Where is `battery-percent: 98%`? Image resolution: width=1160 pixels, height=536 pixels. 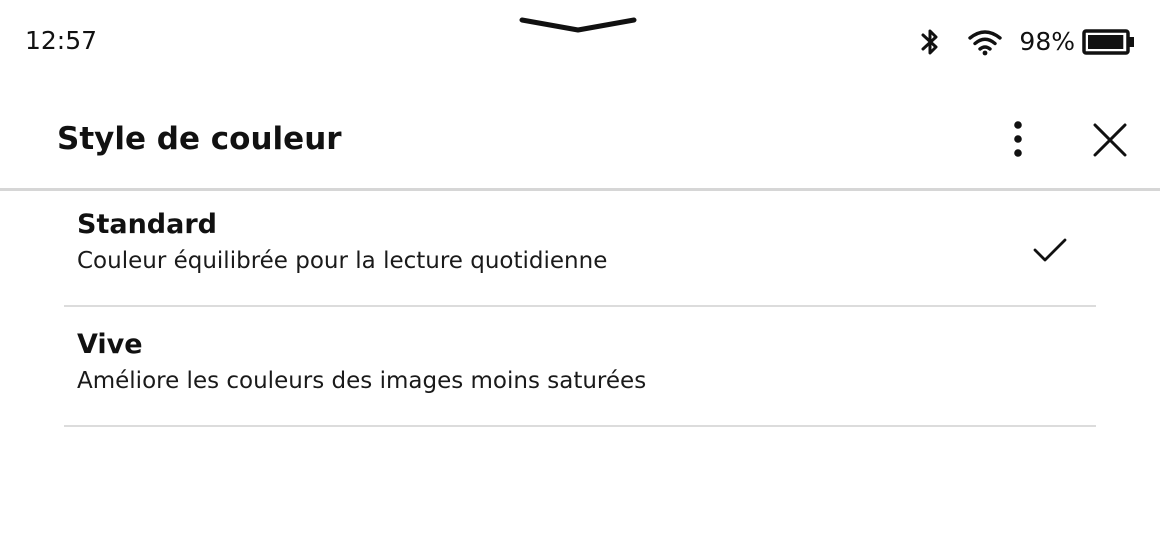 battery-percent: 98% is located at coordinates (1047, 41).